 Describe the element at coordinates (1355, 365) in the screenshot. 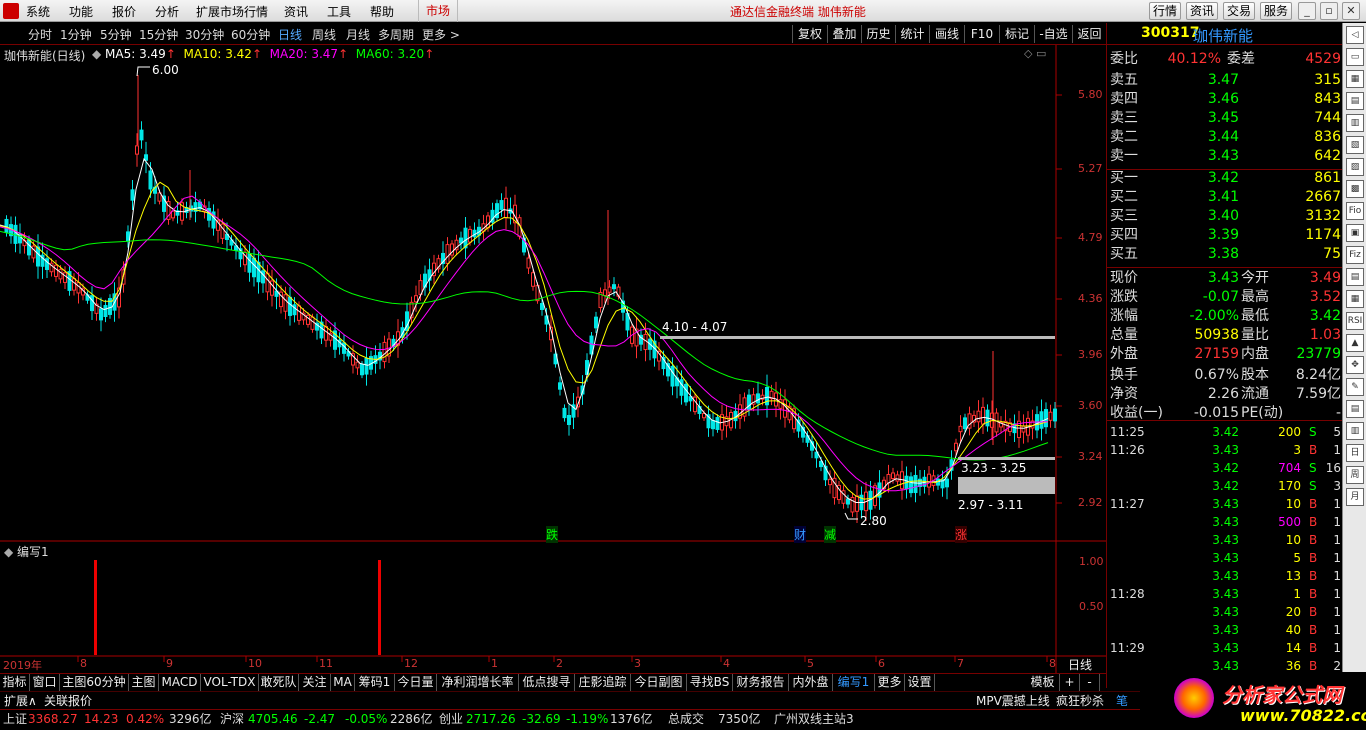

I see `tool-icon-15: ✥` at that location.